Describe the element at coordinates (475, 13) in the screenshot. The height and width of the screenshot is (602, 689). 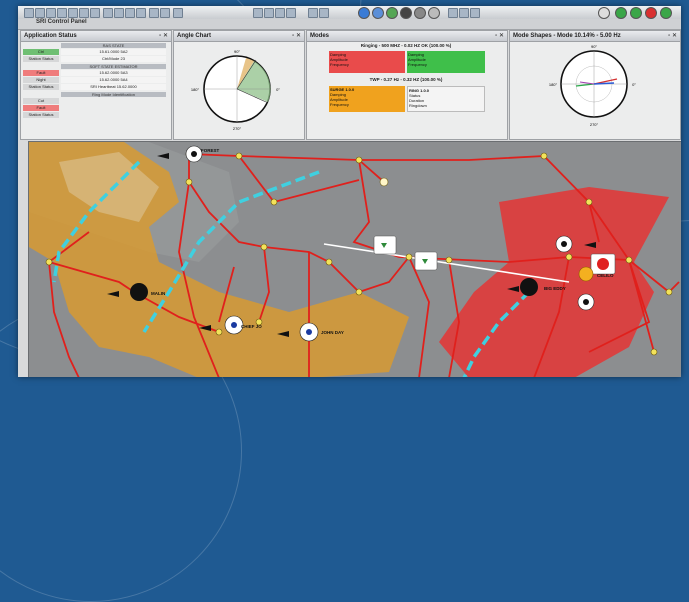
I see `calendar-icon` at that location.